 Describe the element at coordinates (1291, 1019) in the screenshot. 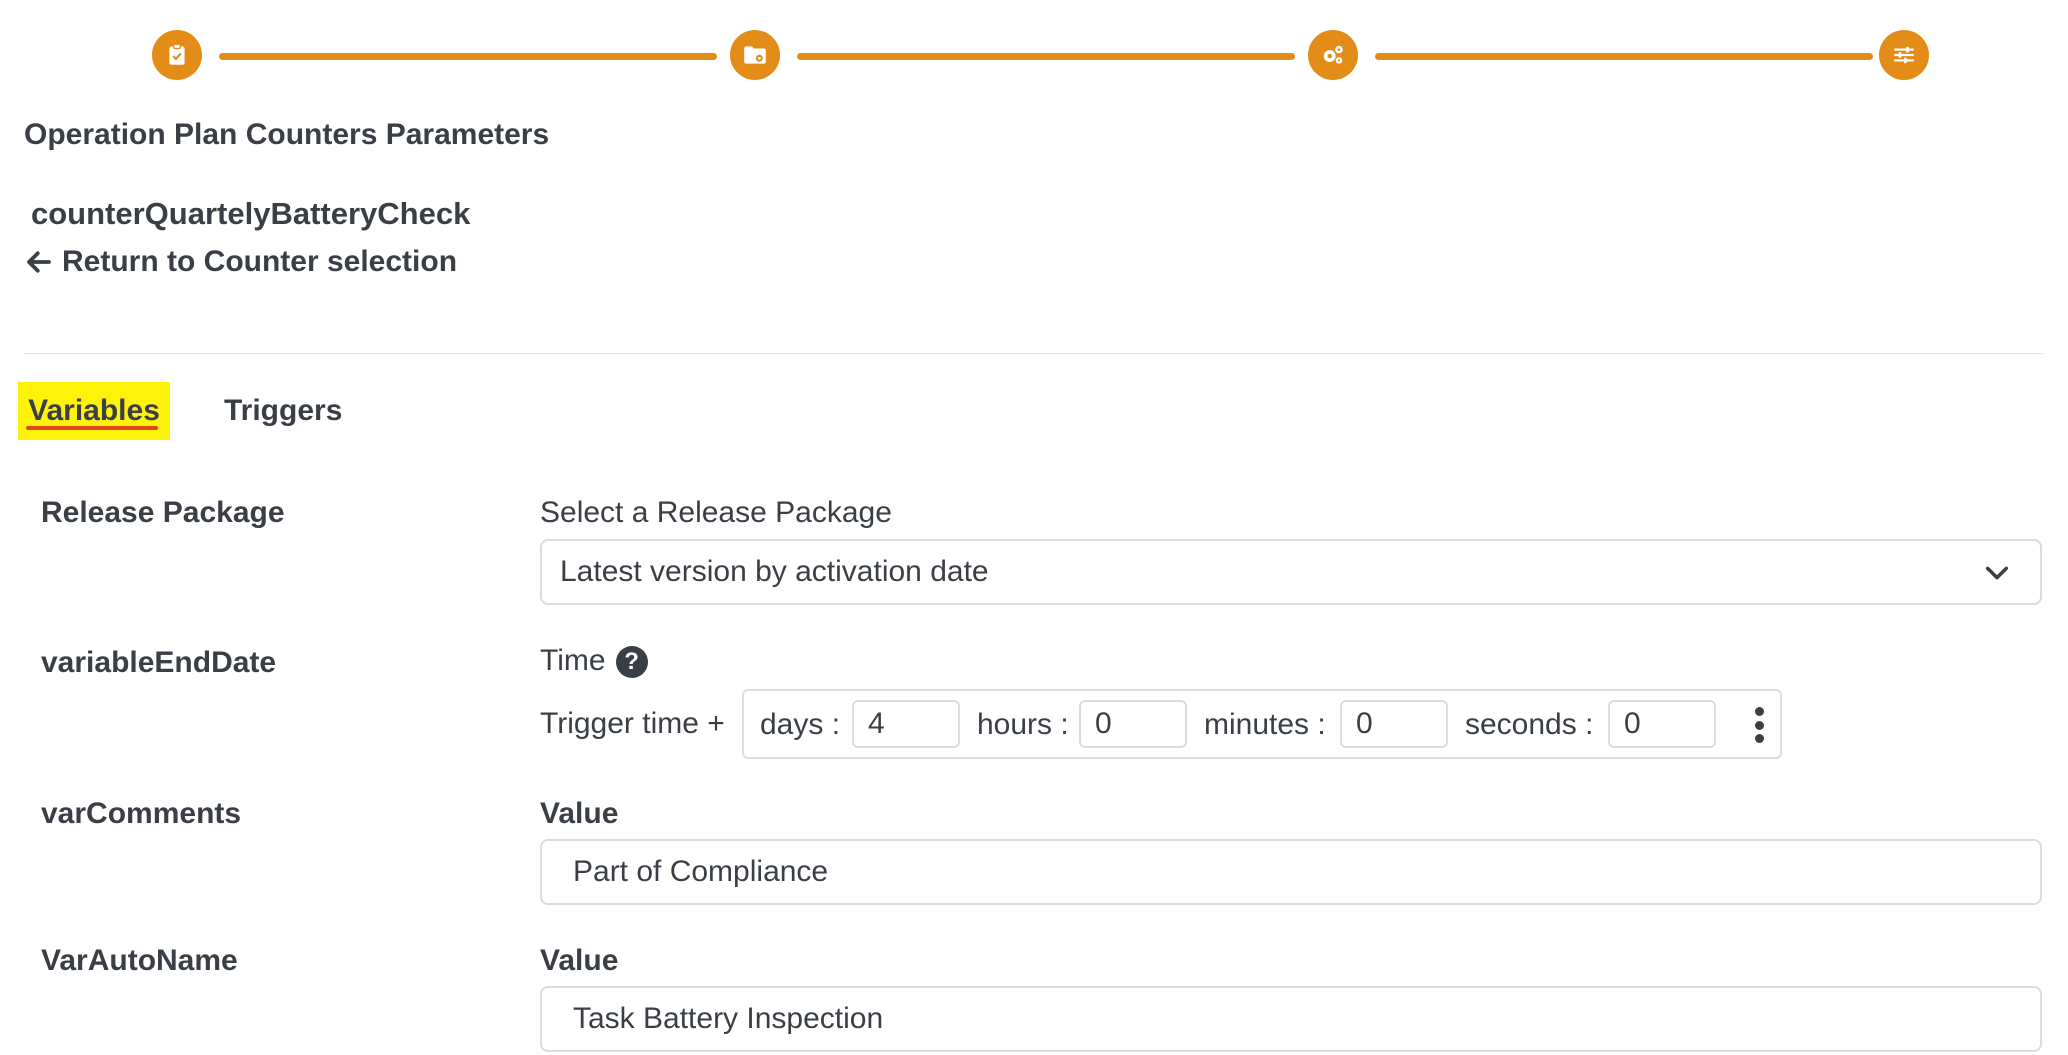

I see `var-auto-name-input: Task Battery Inspection` at that location.